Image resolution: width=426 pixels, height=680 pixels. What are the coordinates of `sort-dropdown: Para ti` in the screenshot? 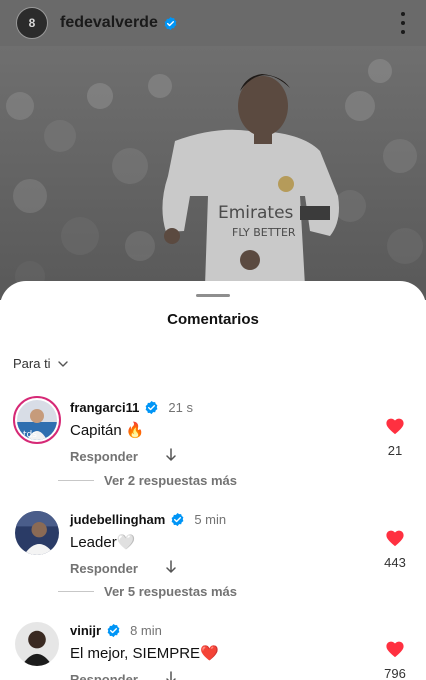 It's located at (41, 363).